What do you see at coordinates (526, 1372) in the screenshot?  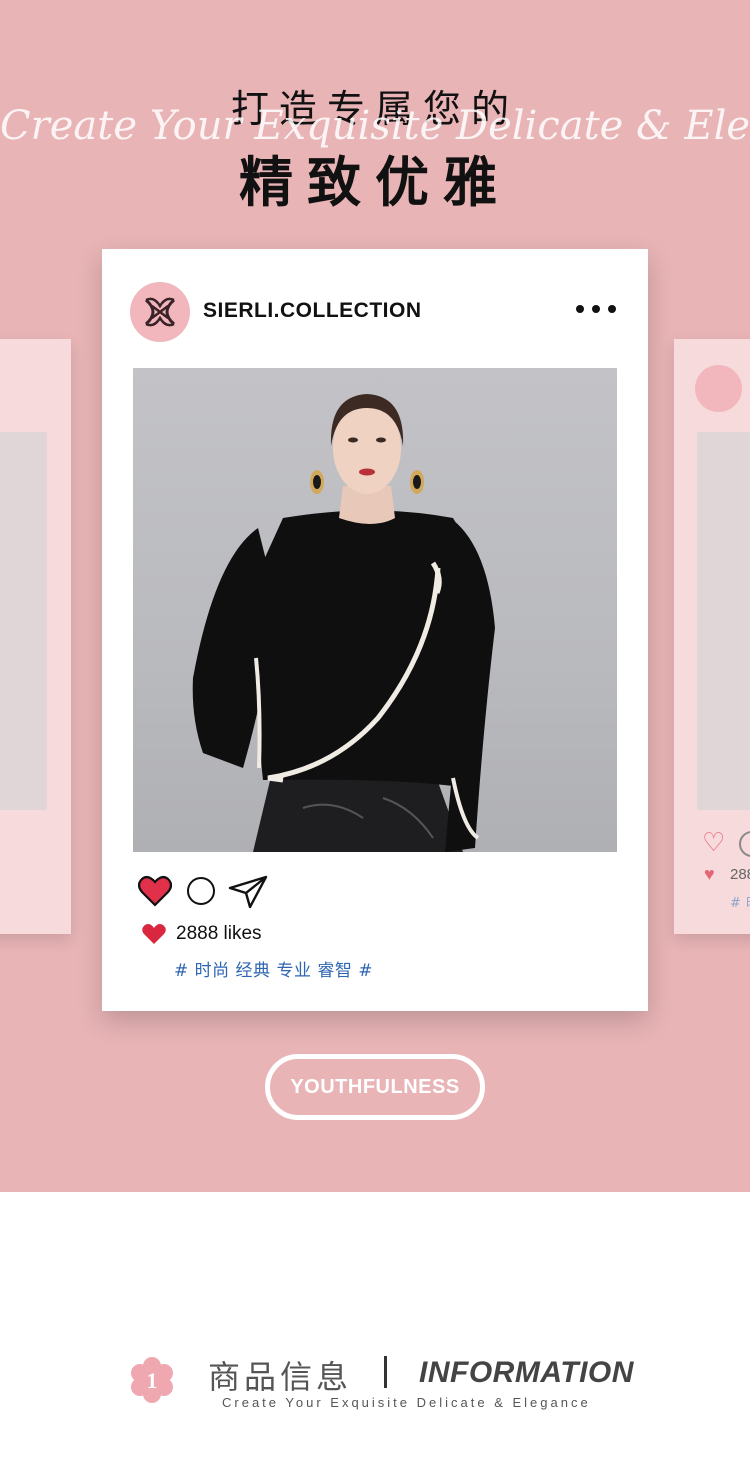 I see `section-title-en: INFORMATION` at bounding box center [526, 1372].